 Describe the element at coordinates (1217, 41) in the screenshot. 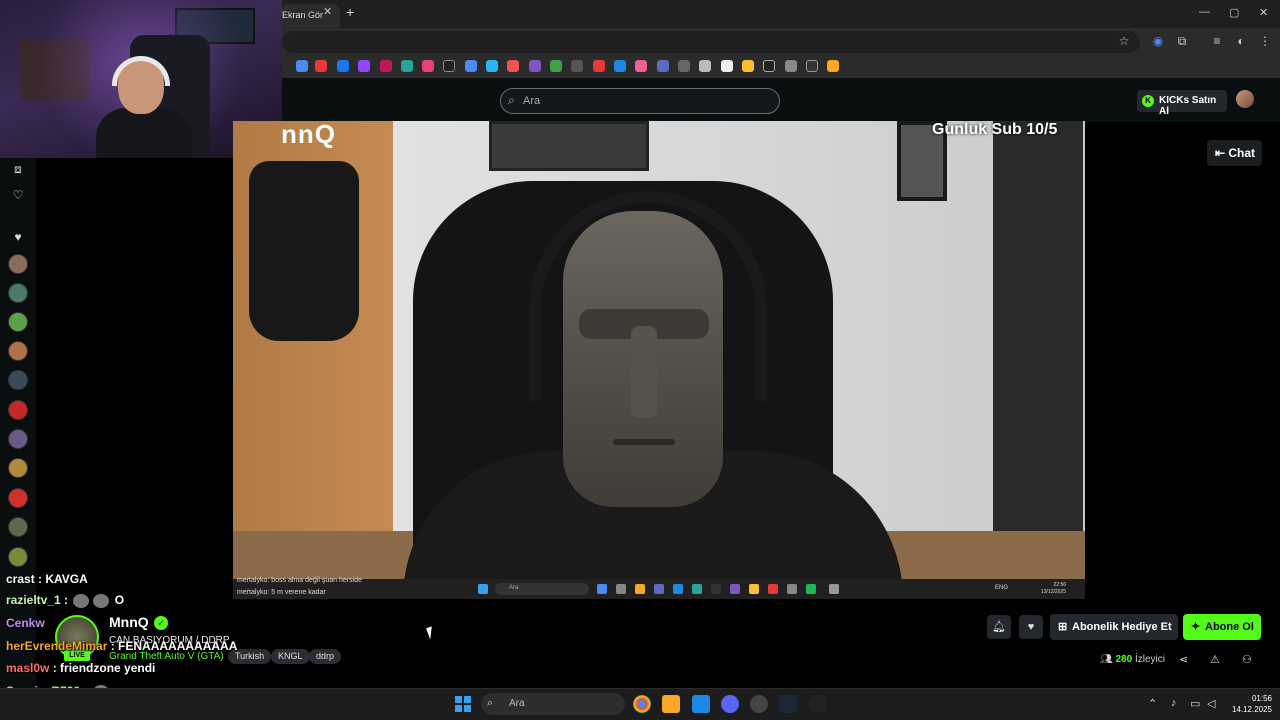

I see `media-icon: ≡` at that location.